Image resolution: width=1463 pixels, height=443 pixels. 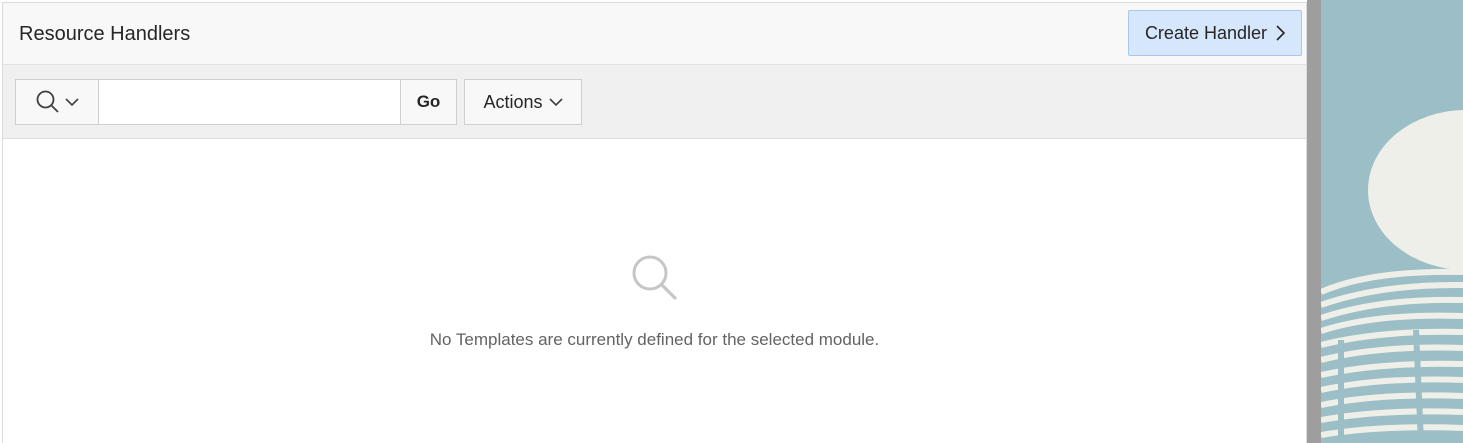 I want to click on search-group: Go, so click(x=236, y=102).